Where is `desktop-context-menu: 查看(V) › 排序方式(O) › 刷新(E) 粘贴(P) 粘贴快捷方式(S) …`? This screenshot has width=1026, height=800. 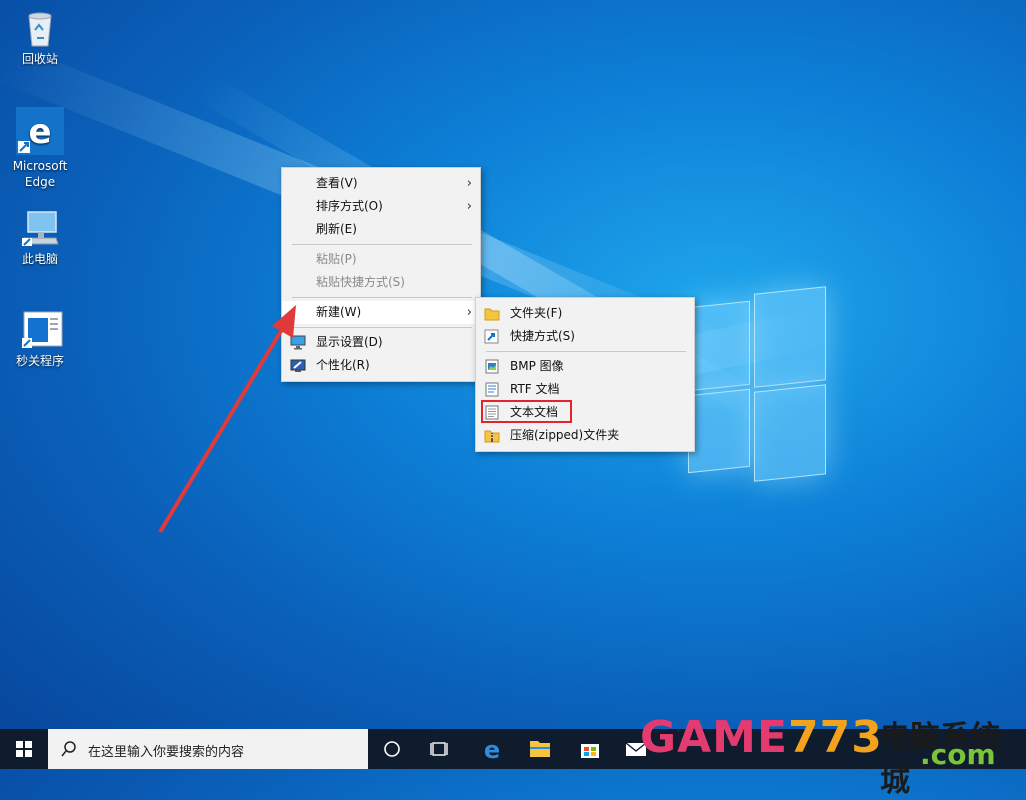 desktop-context-menu: 查看(V) › 排序方式(O) › 刷新(E) 粘贴(P) 粘贴快捷方式(S) … is located at coordinates (381, 274).